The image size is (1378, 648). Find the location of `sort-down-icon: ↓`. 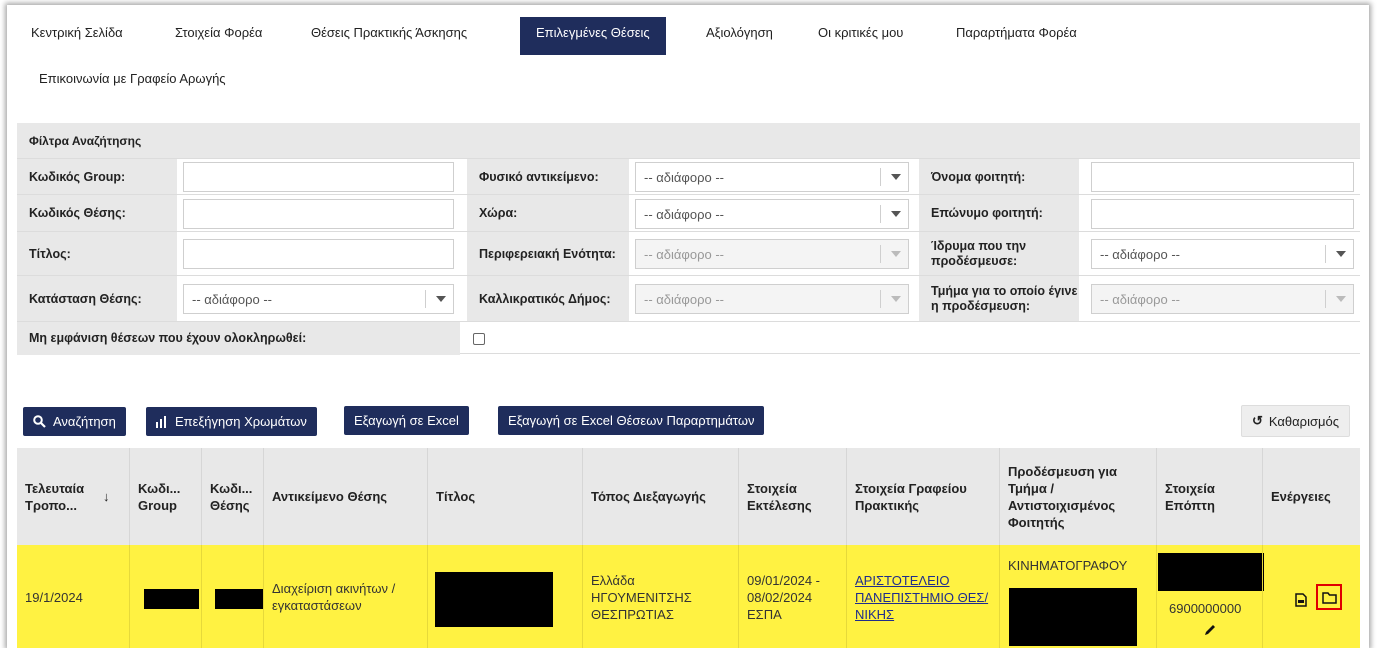

sort-down-icon: ↓ is located at coordinates (106, 496).